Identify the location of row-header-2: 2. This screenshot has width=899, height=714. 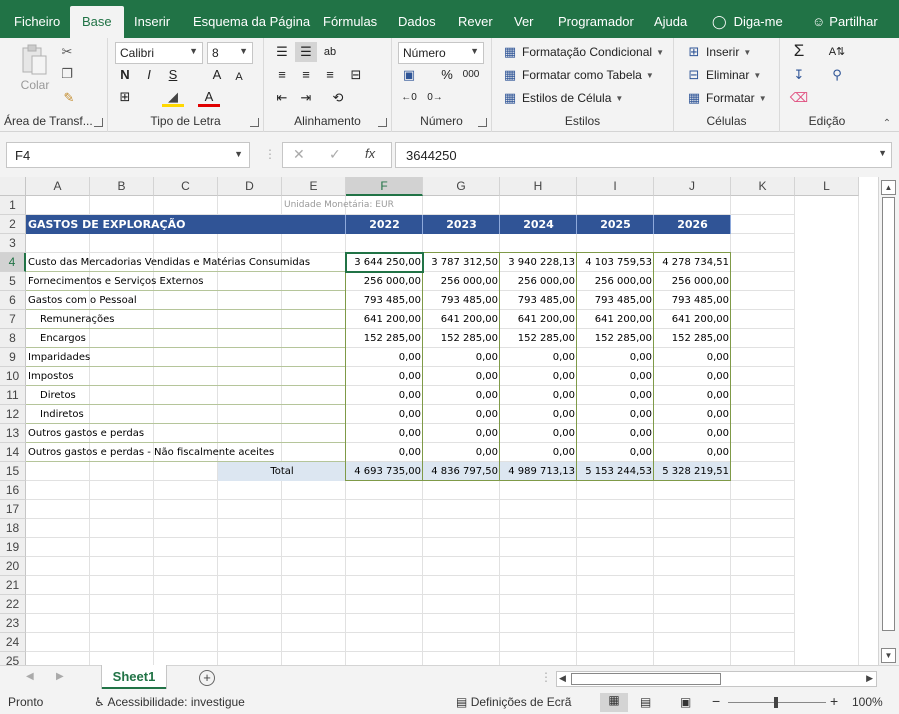
(13, 224).